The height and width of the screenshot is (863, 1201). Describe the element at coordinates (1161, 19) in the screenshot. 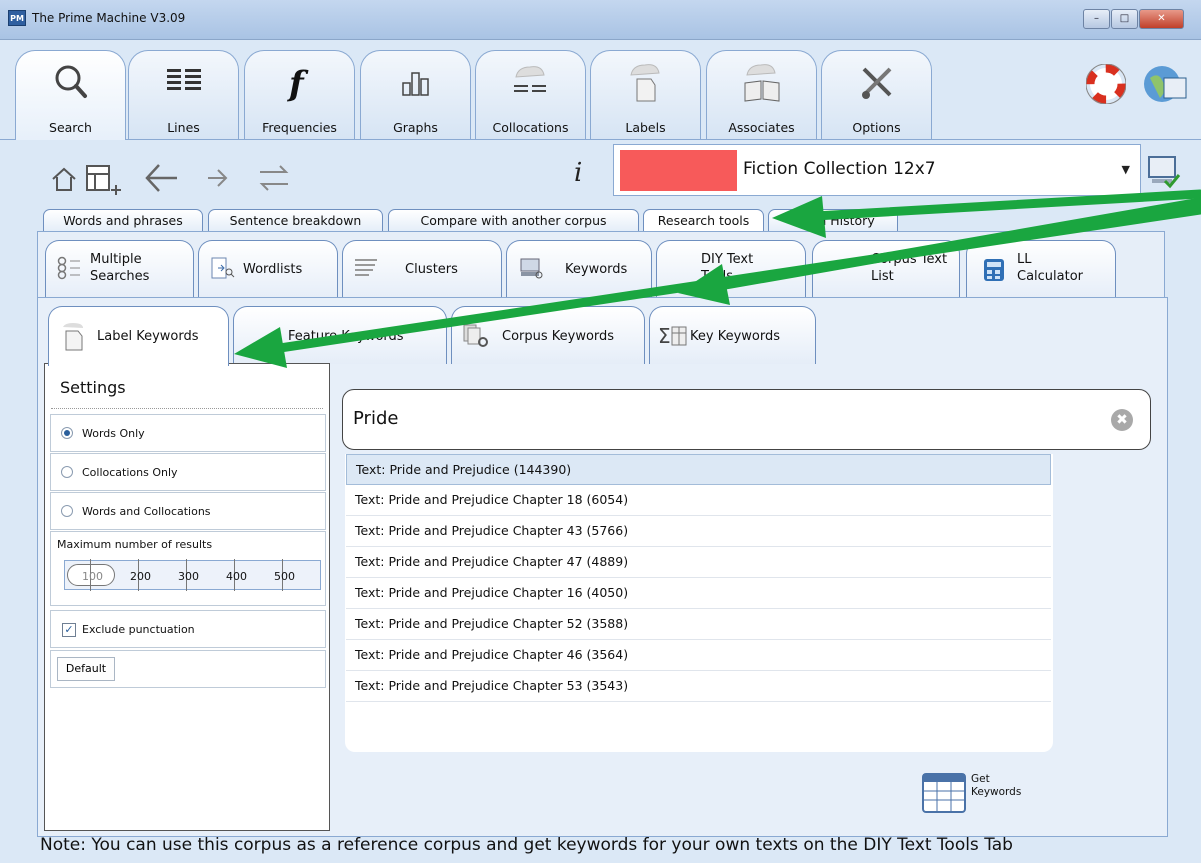

I see `close-button: ✕` at that location.